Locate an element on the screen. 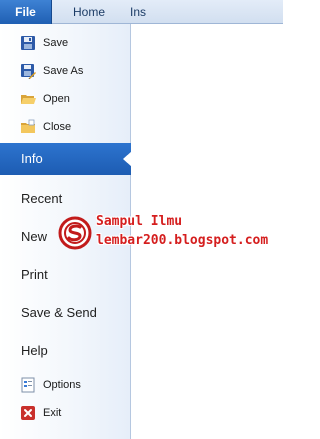  section-save-and-send: Save & Send is located at coordinates (65, 312).